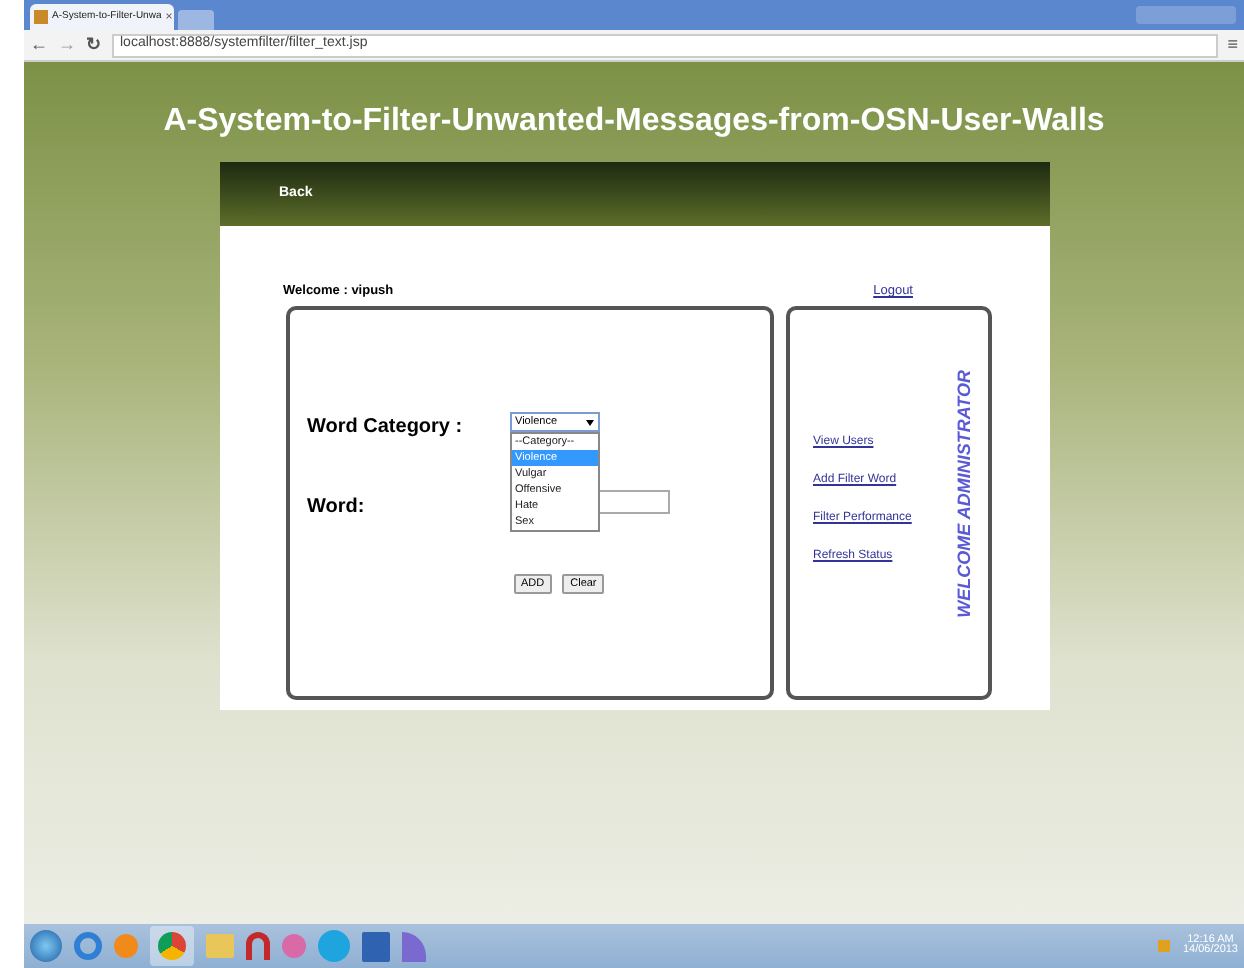 The image size is (1244, 968). I want to click on page-icon, so click(41, 17).